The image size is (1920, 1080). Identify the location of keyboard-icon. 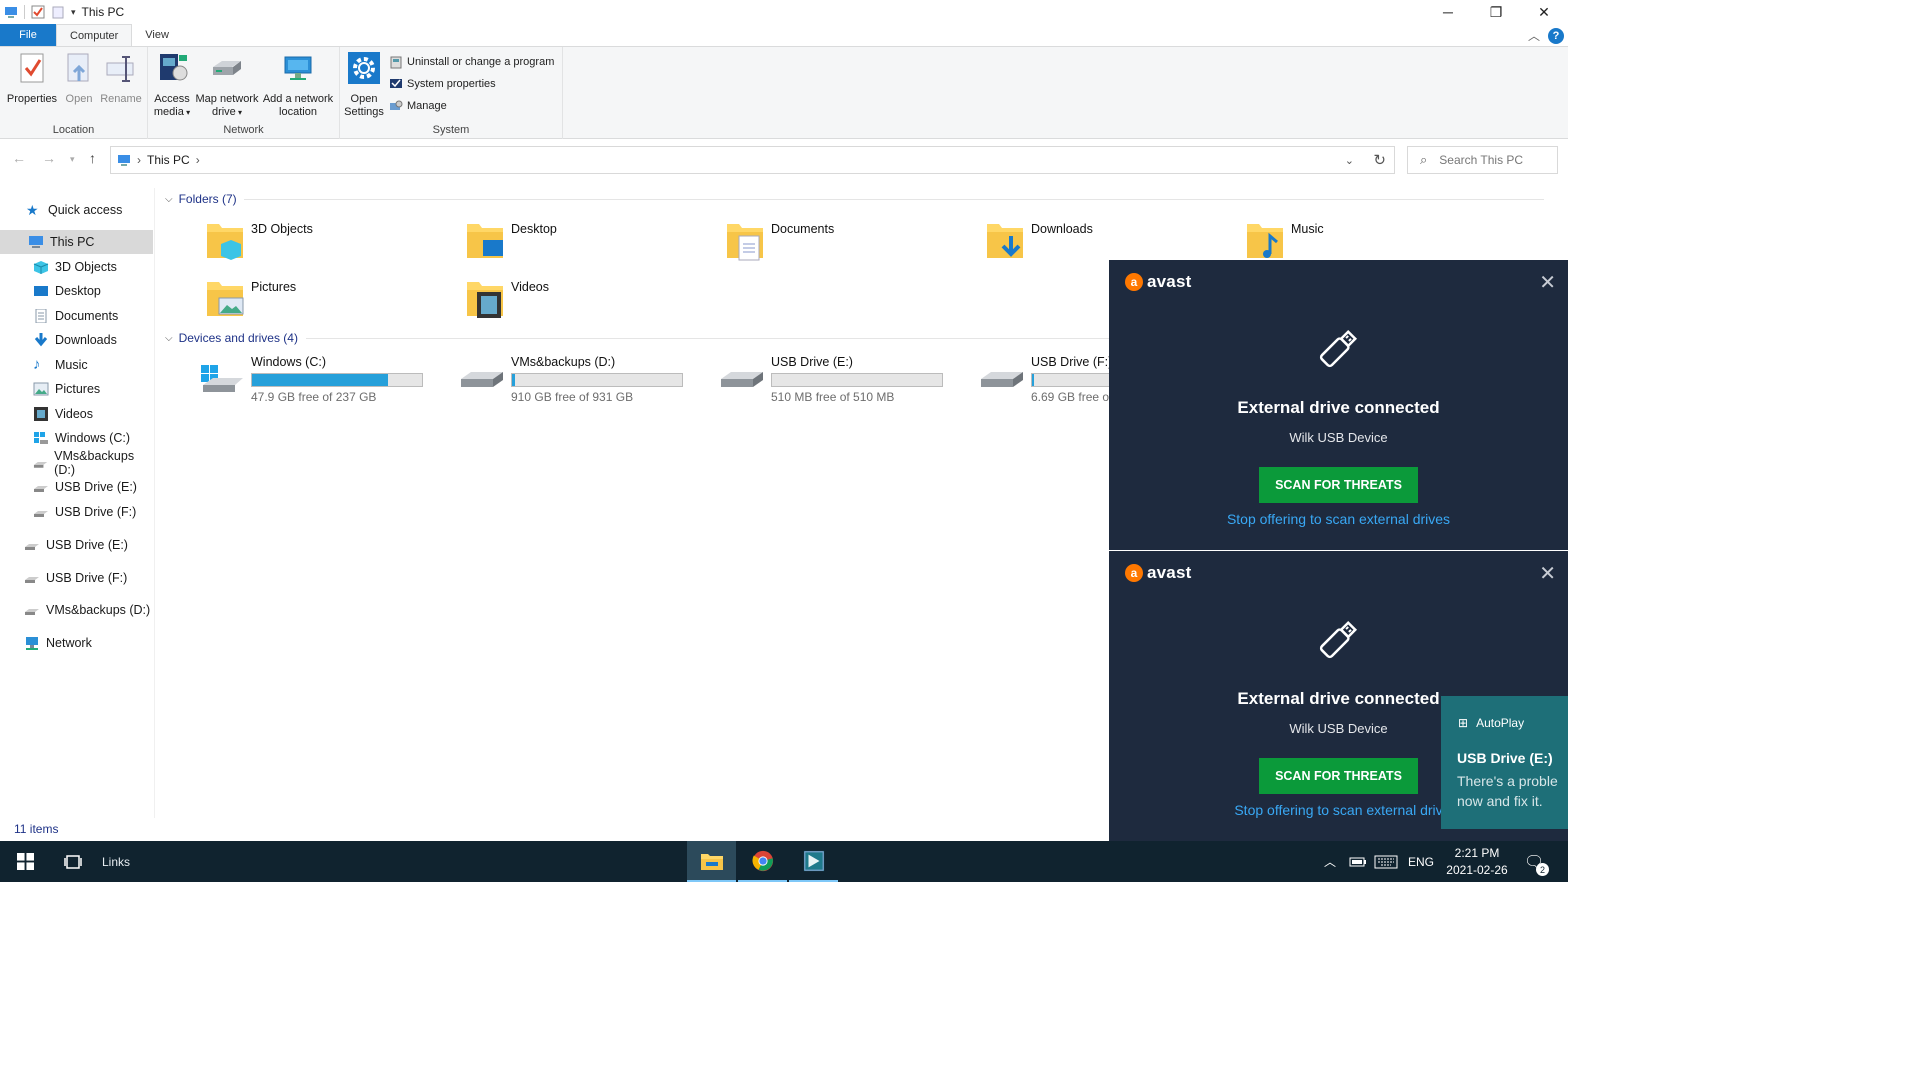
(1386, 861).